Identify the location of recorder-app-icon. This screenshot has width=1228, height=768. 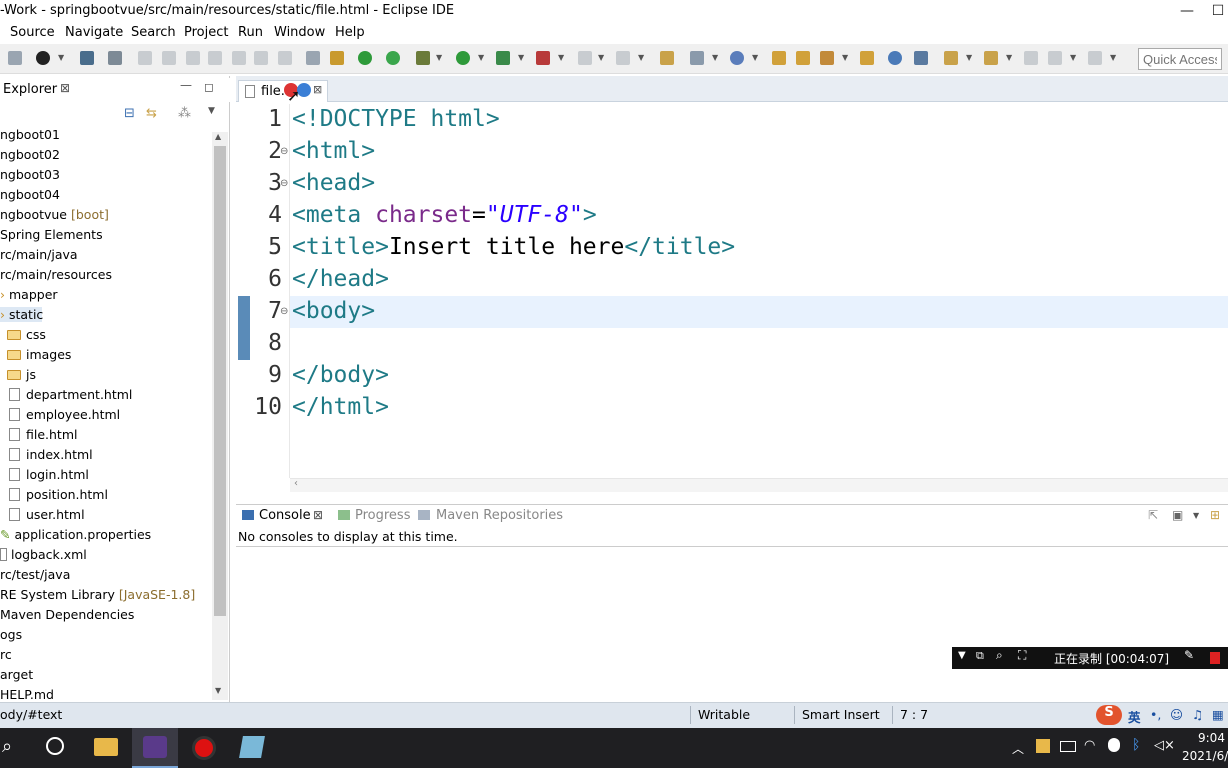
(204, 748).